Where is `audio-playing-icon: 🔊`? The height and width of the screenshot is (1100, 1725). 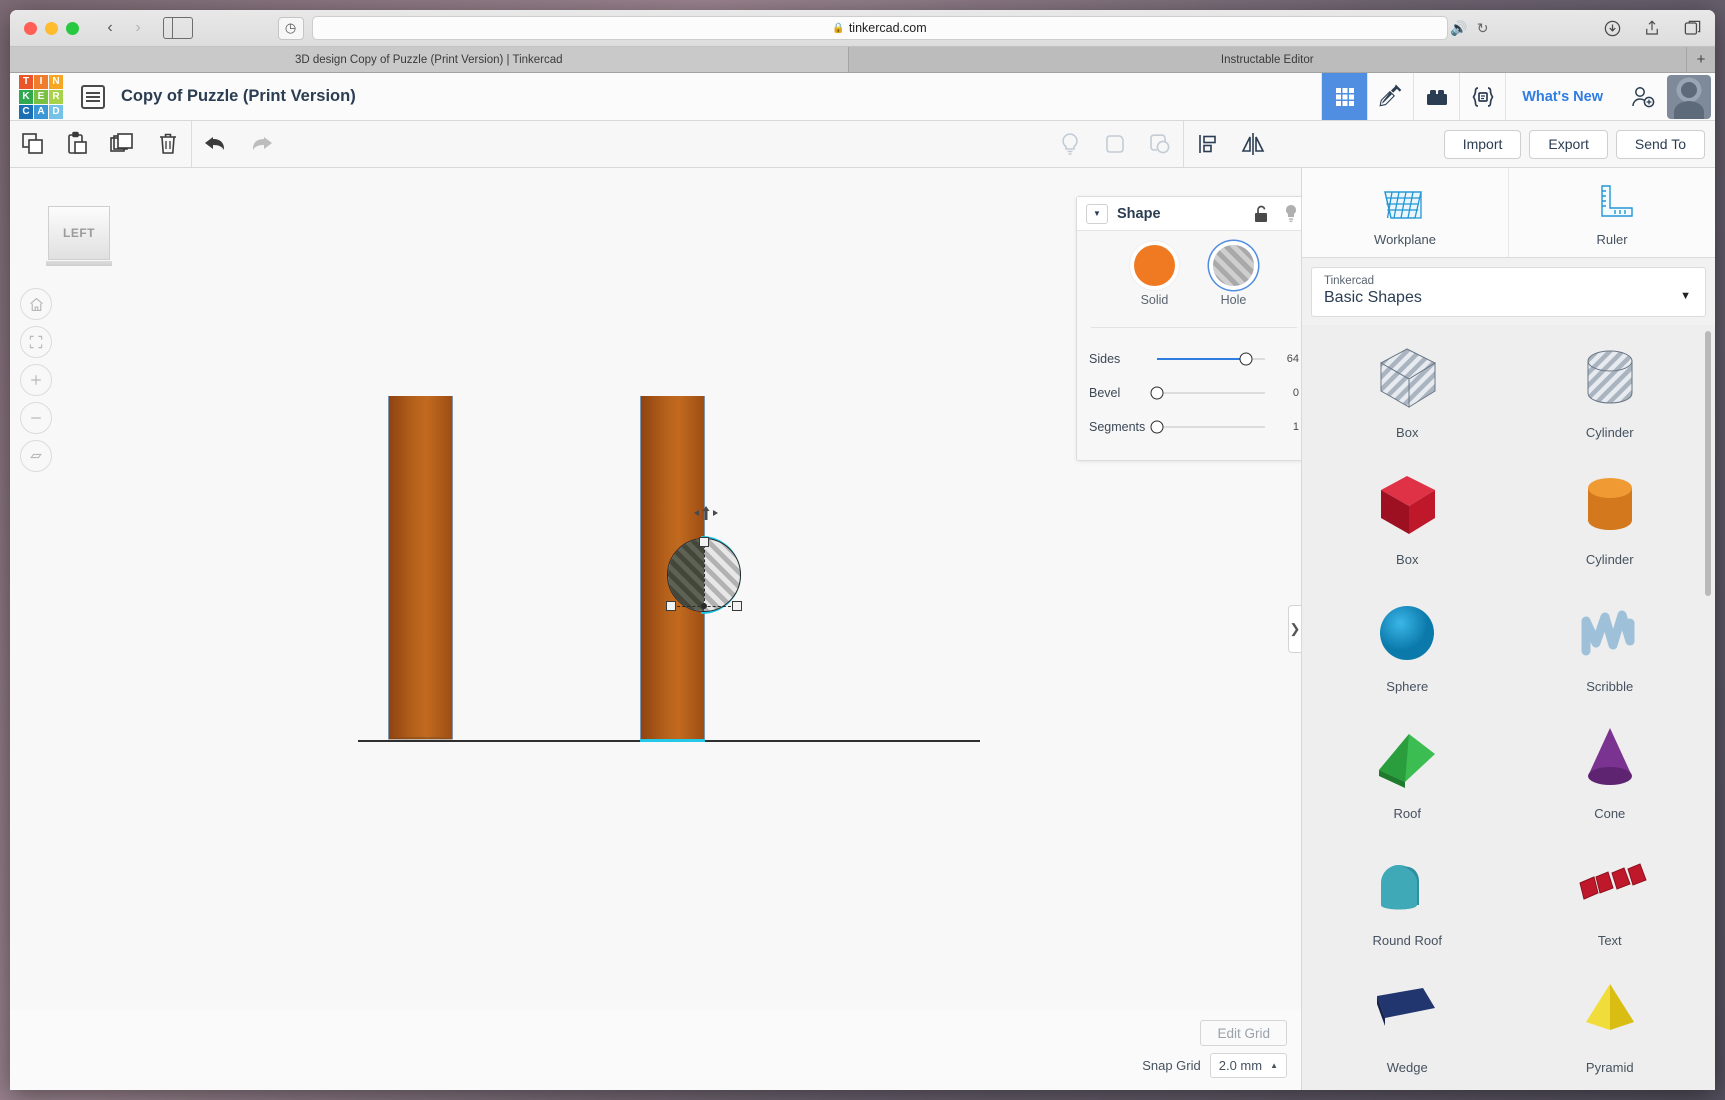
audio-playing-icon: 🔊 is located at coordinates (1458, 28).